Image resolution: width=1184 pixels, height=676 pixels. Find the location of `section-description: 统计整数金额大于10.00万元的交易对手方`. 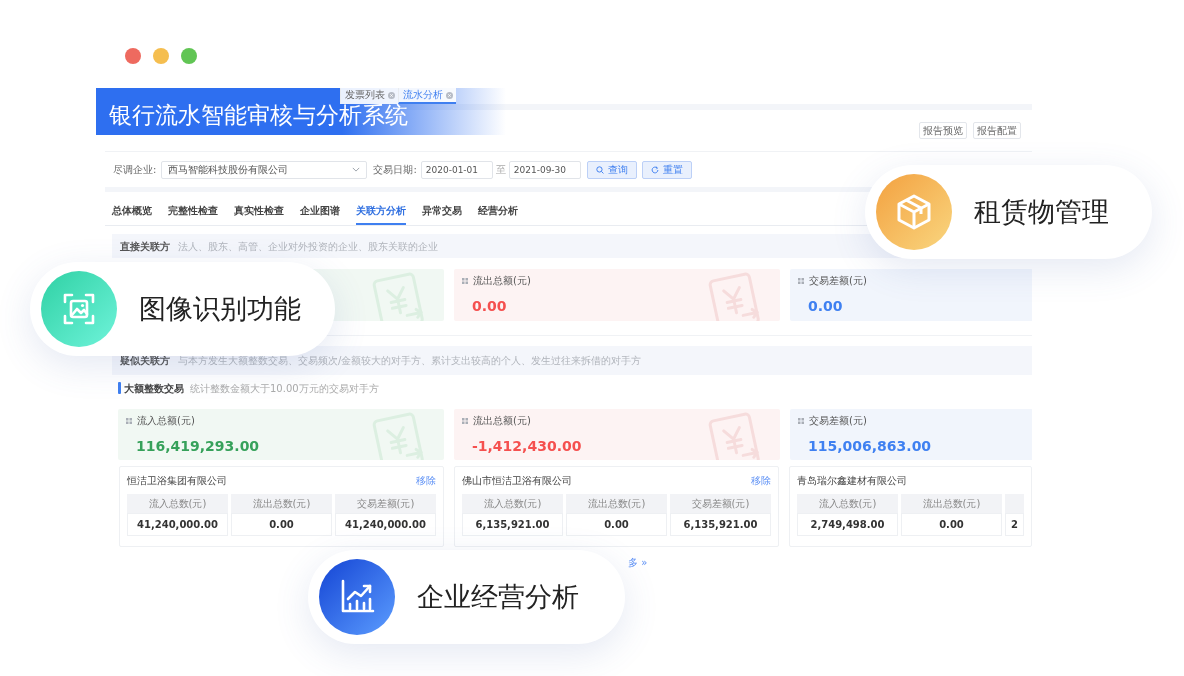

section-description: 统计整数金额大于10.00万元的交易对手方 is located at coordinates (284, 388).